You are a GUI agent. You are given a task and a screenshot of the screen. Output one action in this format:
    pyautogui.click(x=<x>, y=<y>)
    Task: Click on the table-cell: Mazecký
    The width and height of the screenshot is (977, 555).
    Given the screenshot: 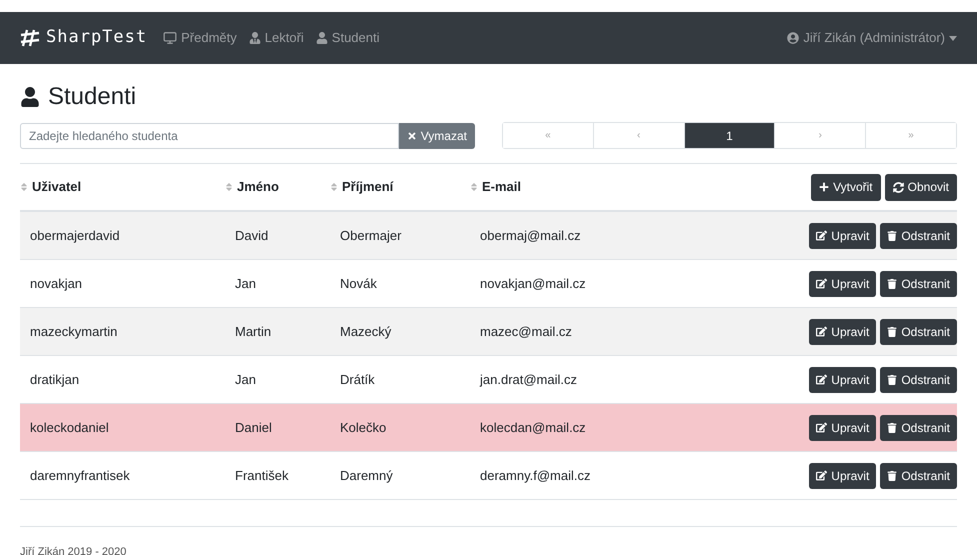 What is the action you would take?
    pyautogui.click(x=366, y=331)
    